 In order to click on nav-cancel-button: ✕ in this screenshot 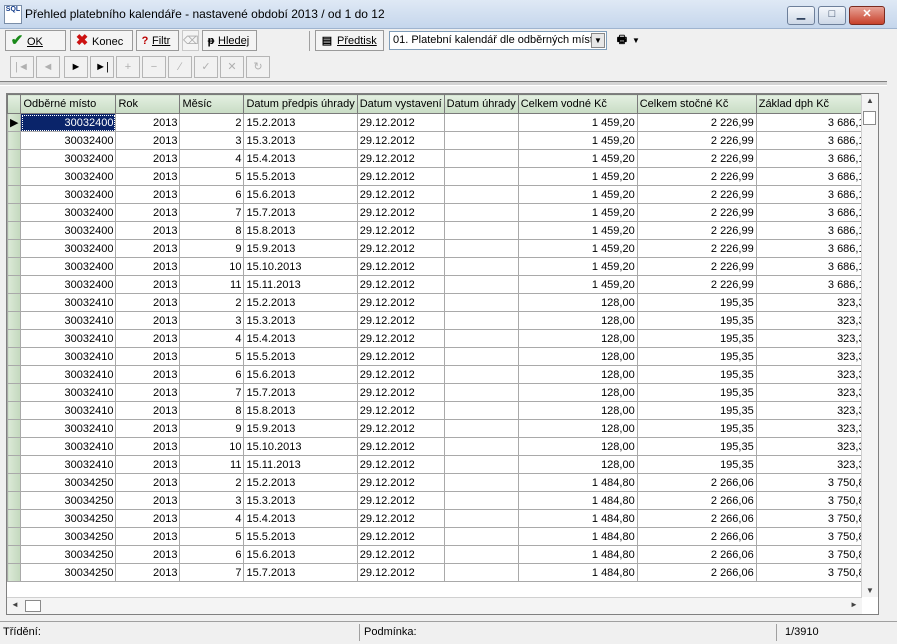, I will do `click(232, 67)`.